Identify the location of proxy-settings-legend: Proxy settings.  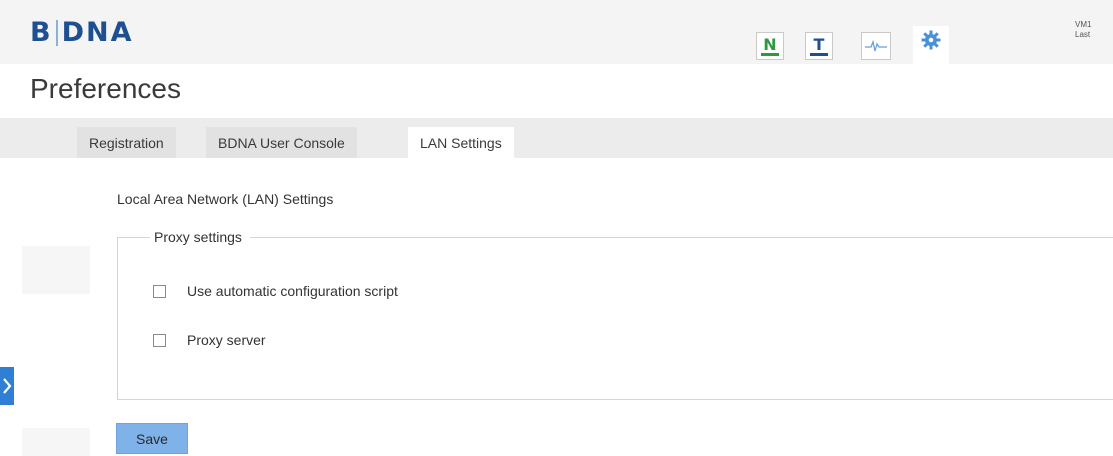
(200, 237).